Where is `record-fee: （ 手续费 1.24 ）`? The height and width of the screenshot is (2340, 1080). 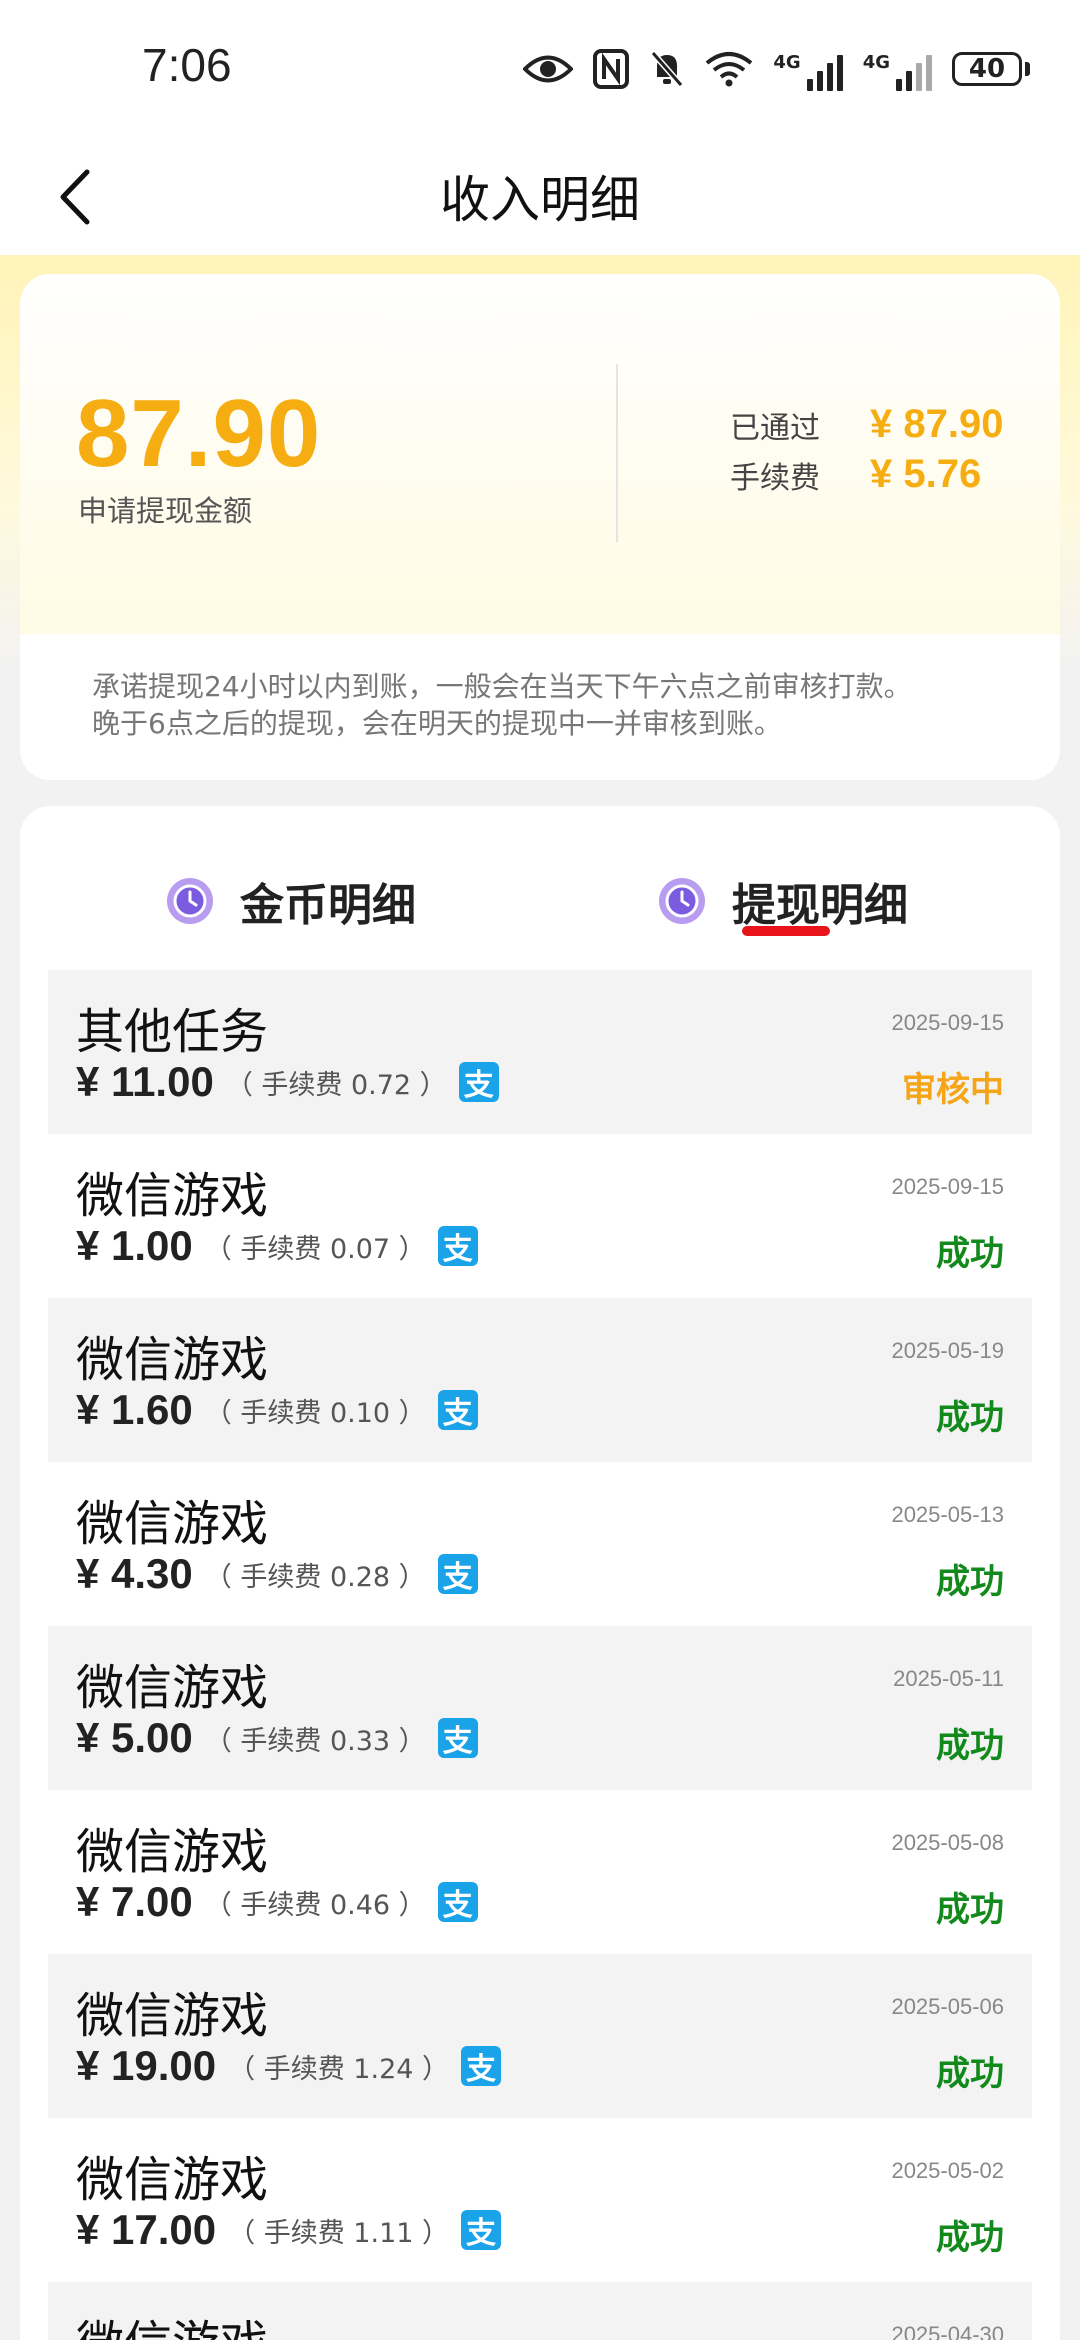
record-fee: （ 手续费 1.24 ） is located at coordinates (339, 2069).